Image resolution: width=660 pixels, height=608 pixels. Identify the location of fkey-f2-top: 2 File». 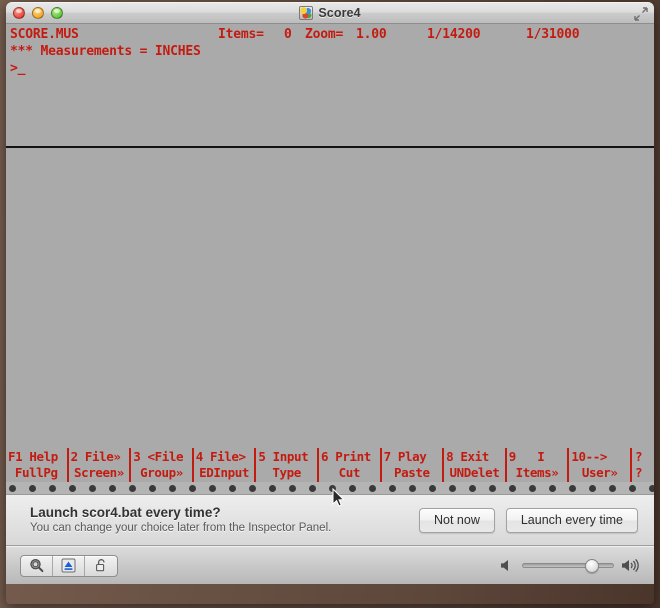
(95, 456).